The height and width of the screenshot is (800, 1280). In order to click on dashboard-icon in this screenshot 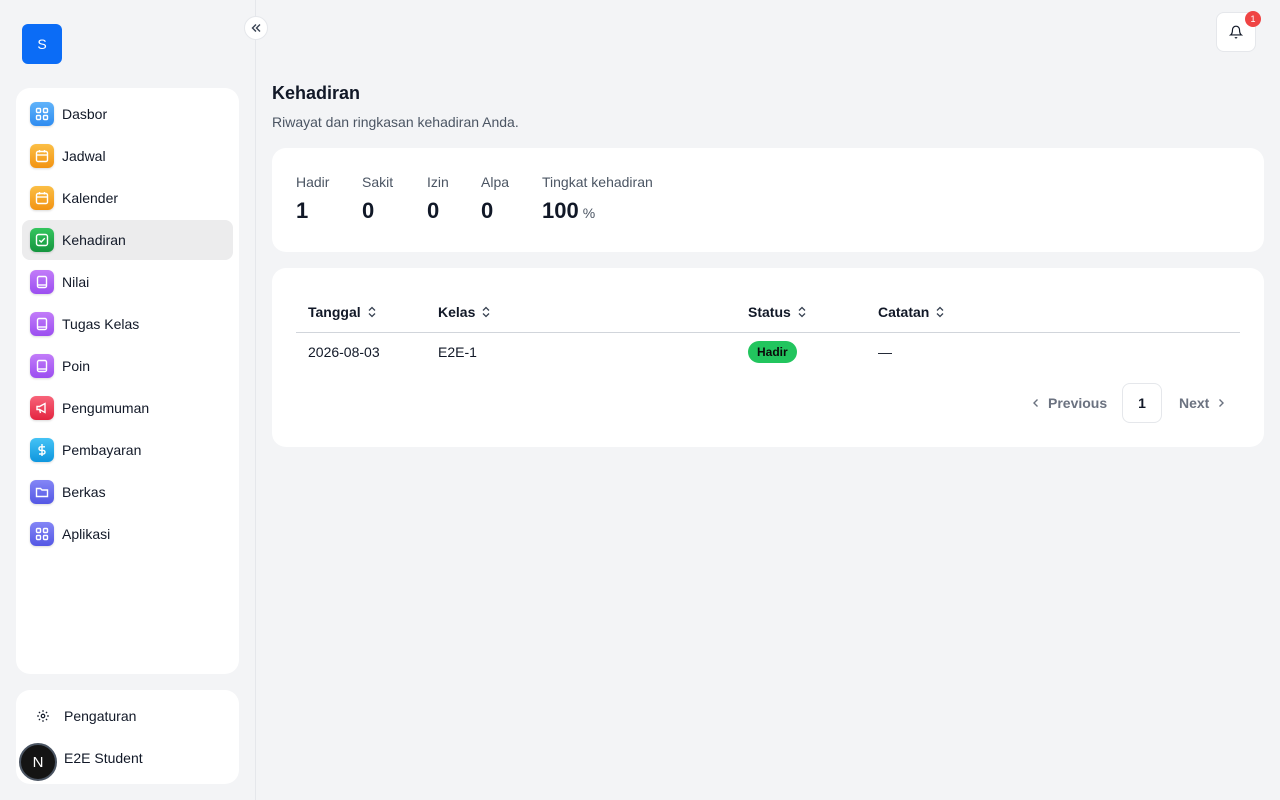, I will do `click(42, 114)`.